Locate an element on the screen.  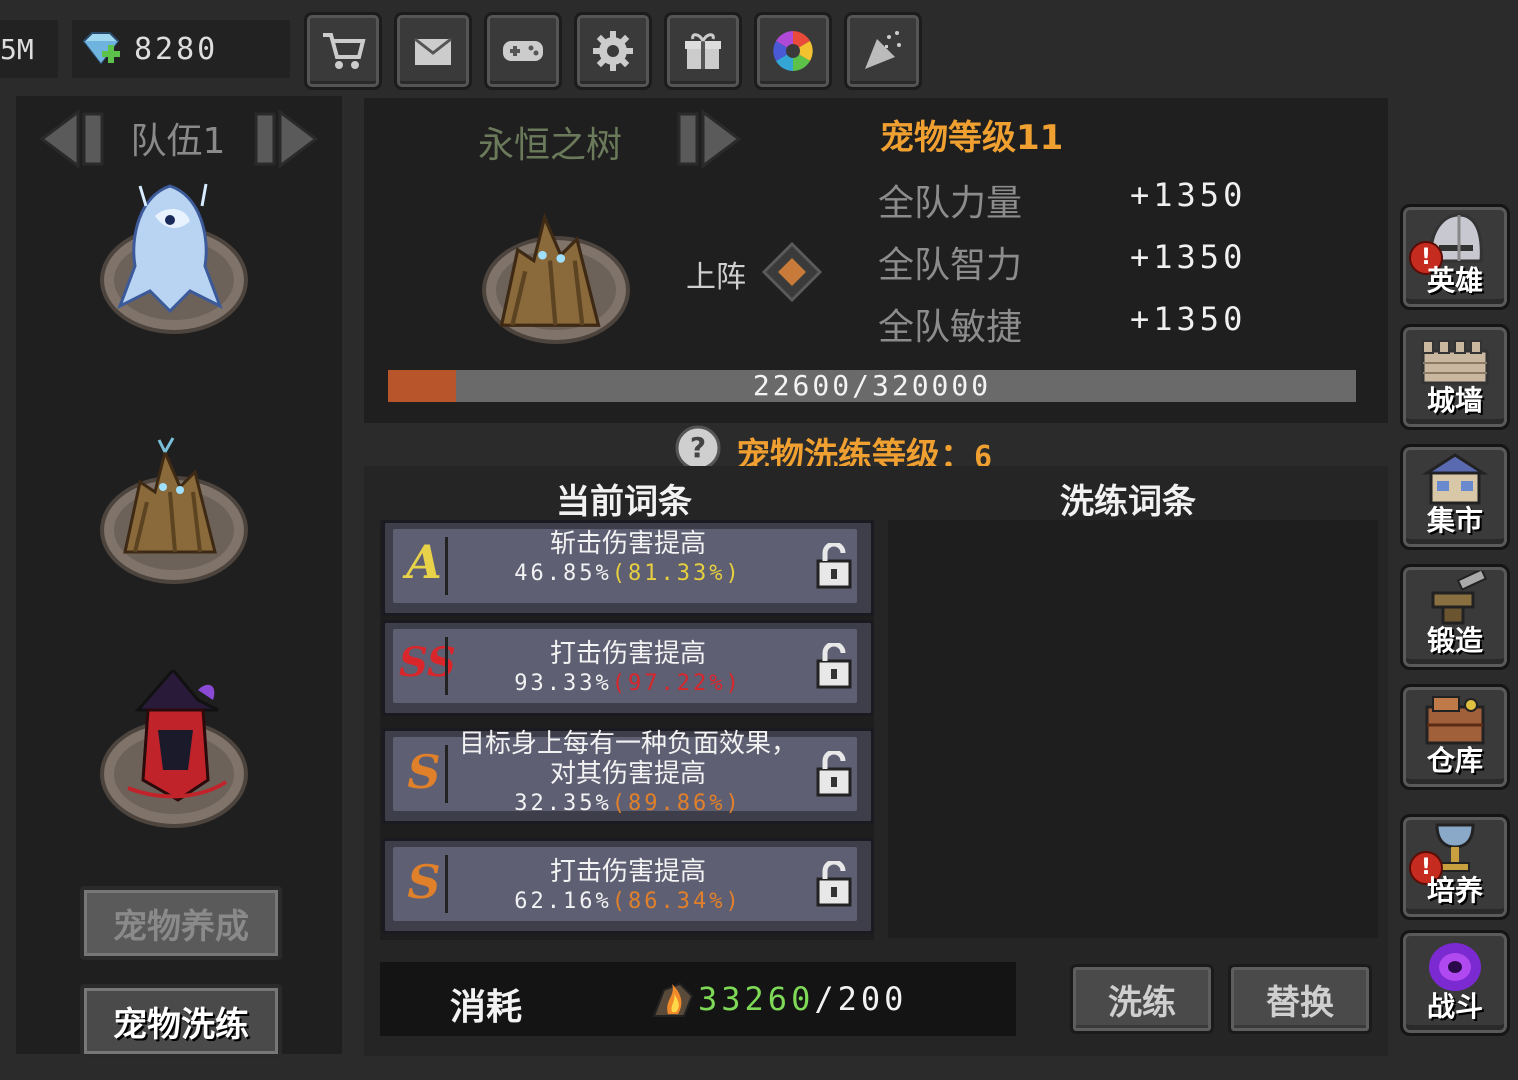
affix-values: 62.16%(86.34%) is located at coordinates (628, 902).